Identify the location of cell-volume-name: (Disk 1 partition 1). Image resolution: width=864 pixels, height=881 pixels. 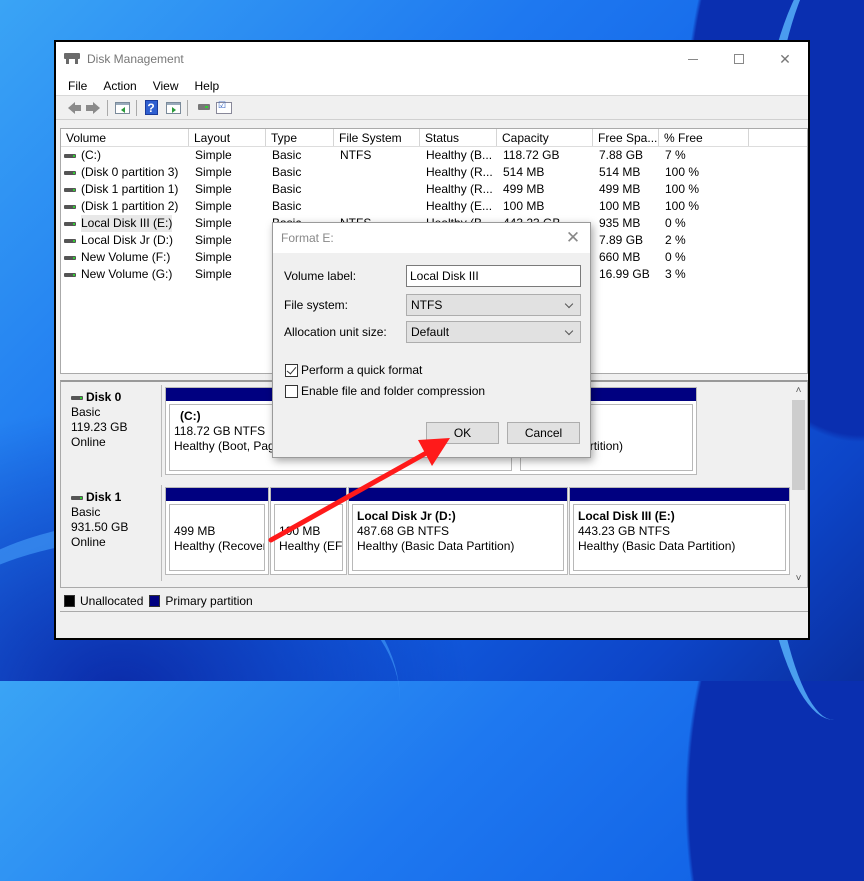
(125, 189).